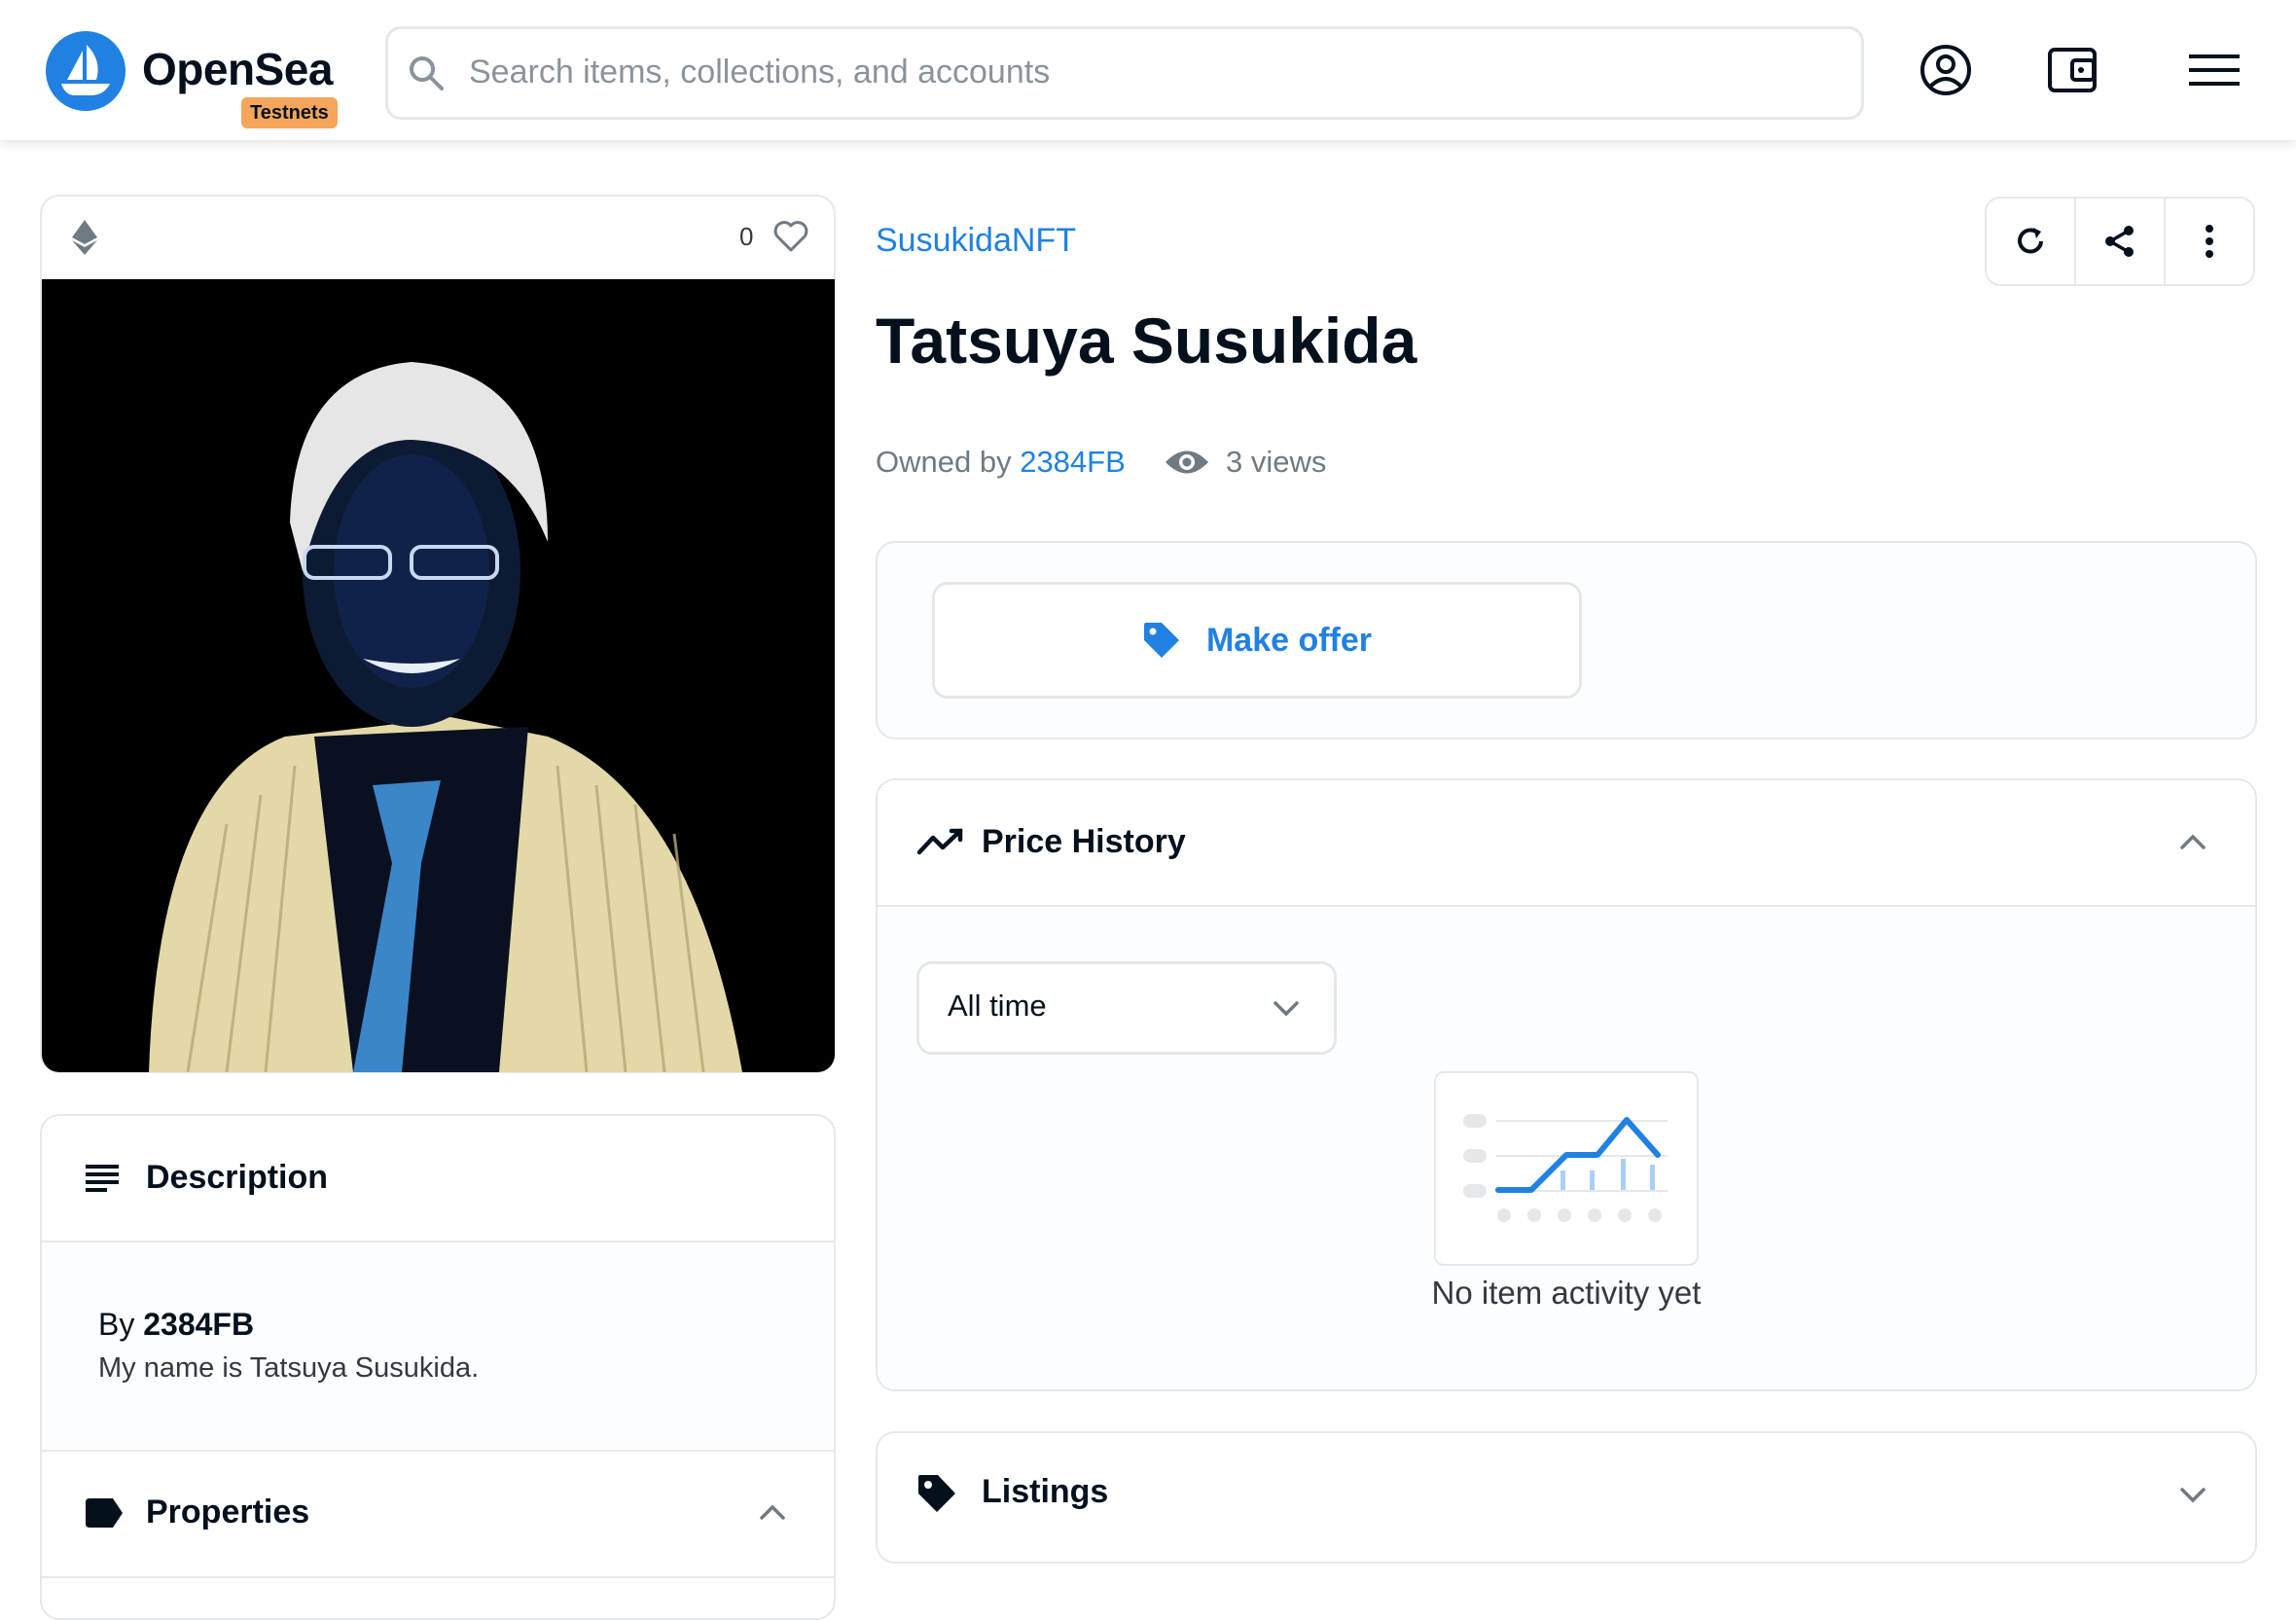 The height and width of the screenshot is (1620, 2296). Describe the element at coordinates (427, 73) in the screenshot. I see `search-icon` at that location.